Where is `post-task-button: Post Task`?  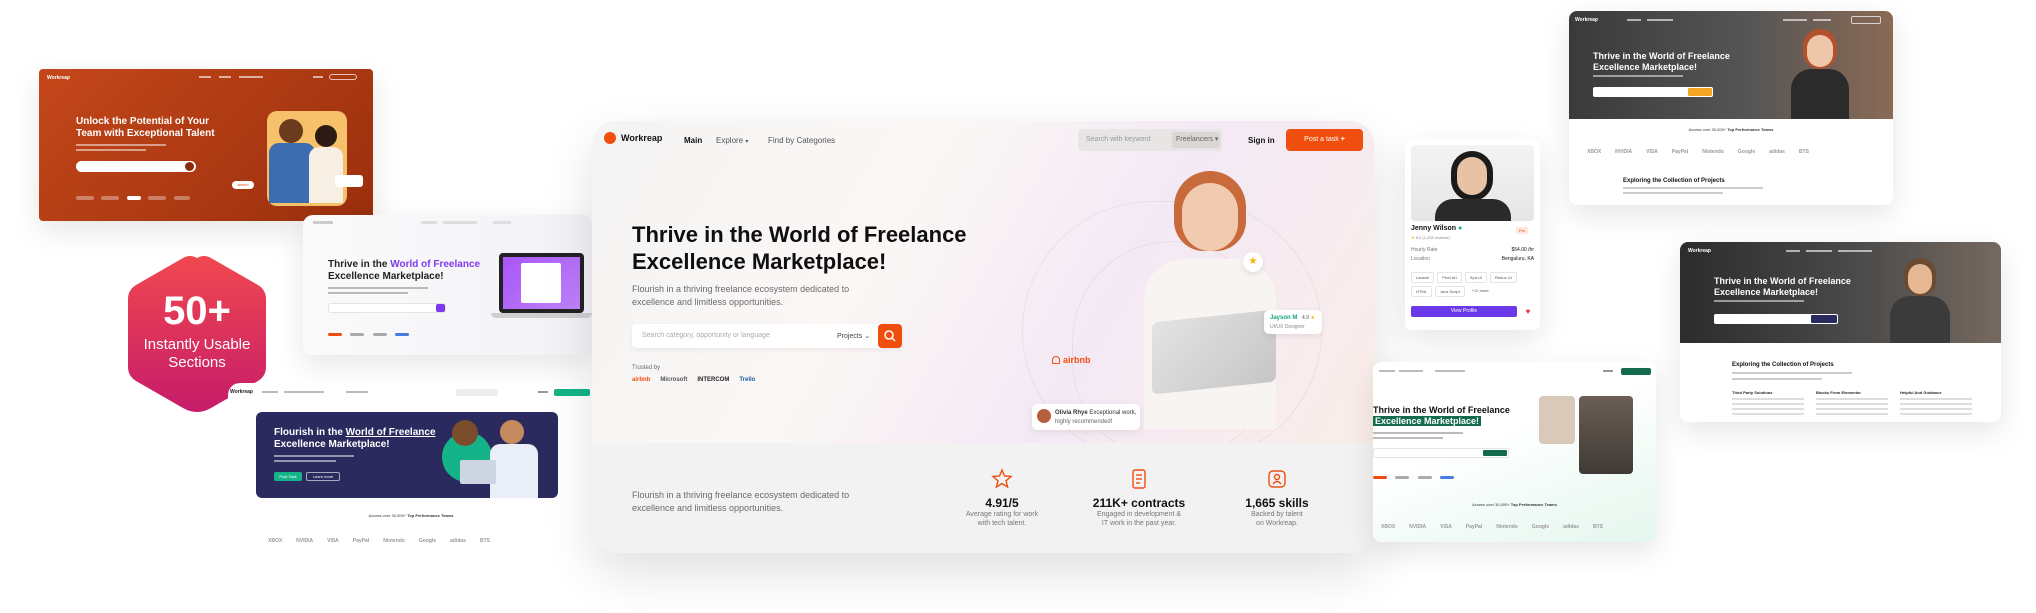 post-task-button: Post Task is located at coordinates (288, 476).